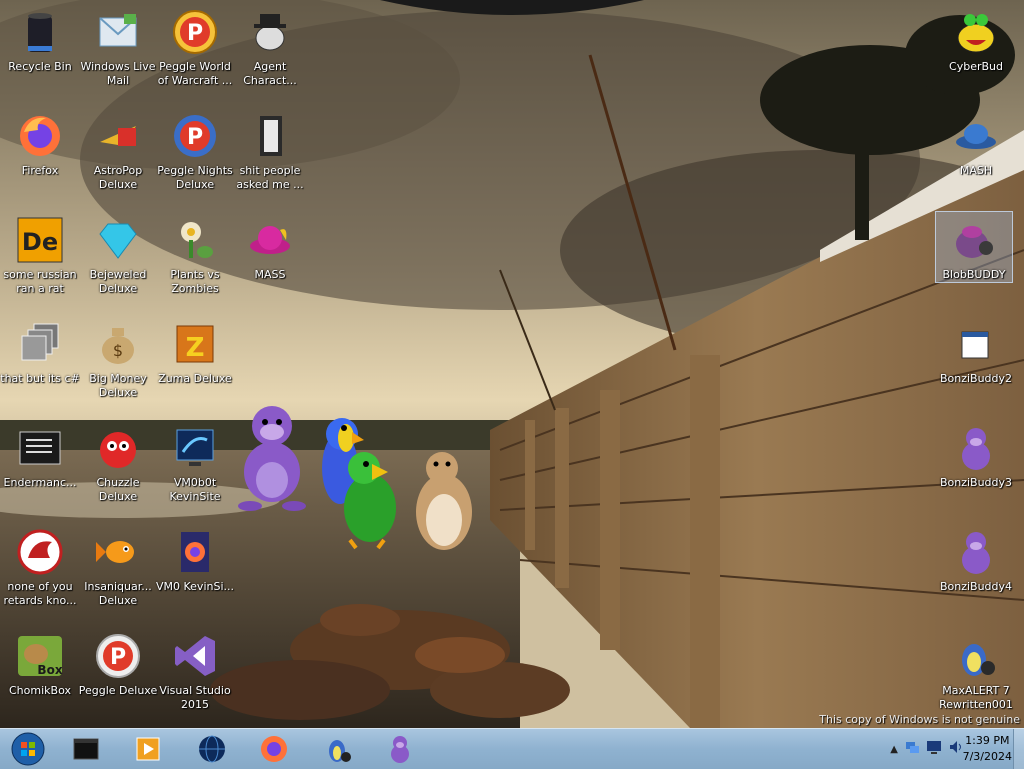 The width and height of the screenshot is (1024, 769). Describe the element at coordinates (118, 572) in the screenshot. I see `insaniquarium-deluxe: Insaniquar... Deluxe` at that location.